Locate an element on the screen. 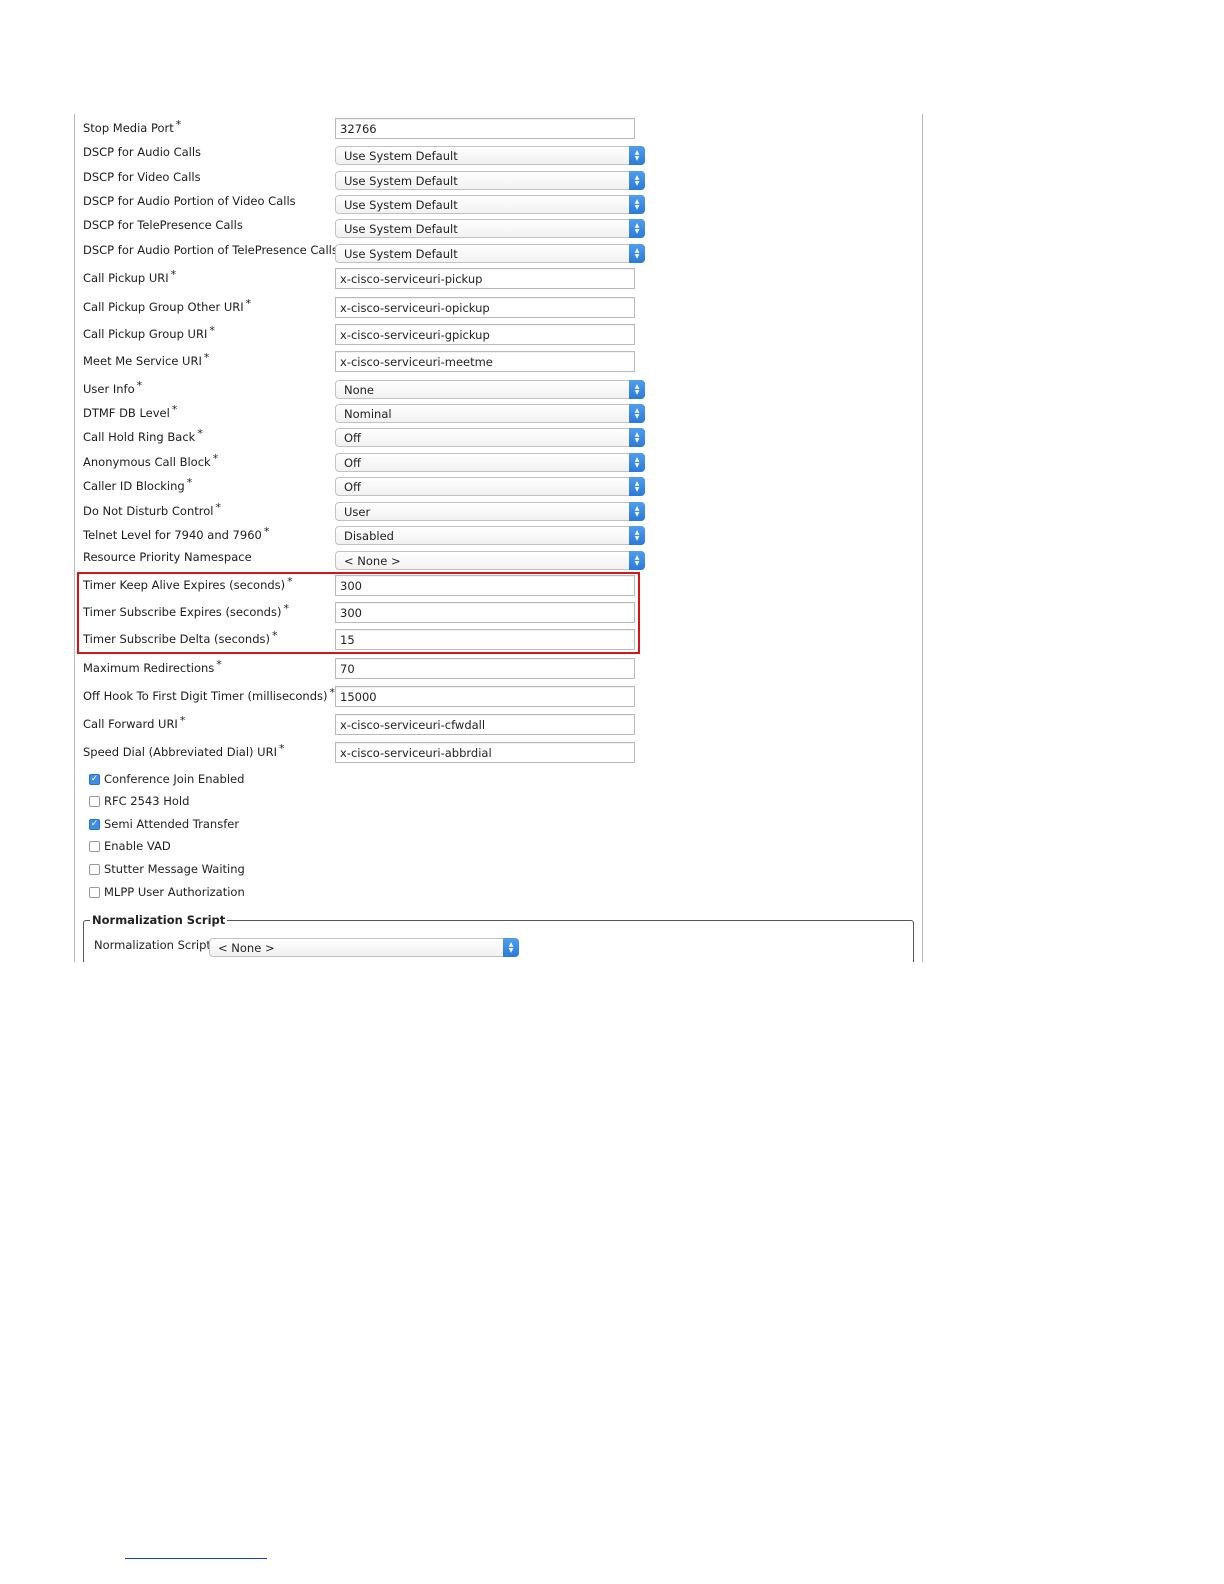 This screenshot has width=1224, height=1584. dscp-for-video-calls-select: Use System Default ▲ ▼ is located at coordinates (490, 180).